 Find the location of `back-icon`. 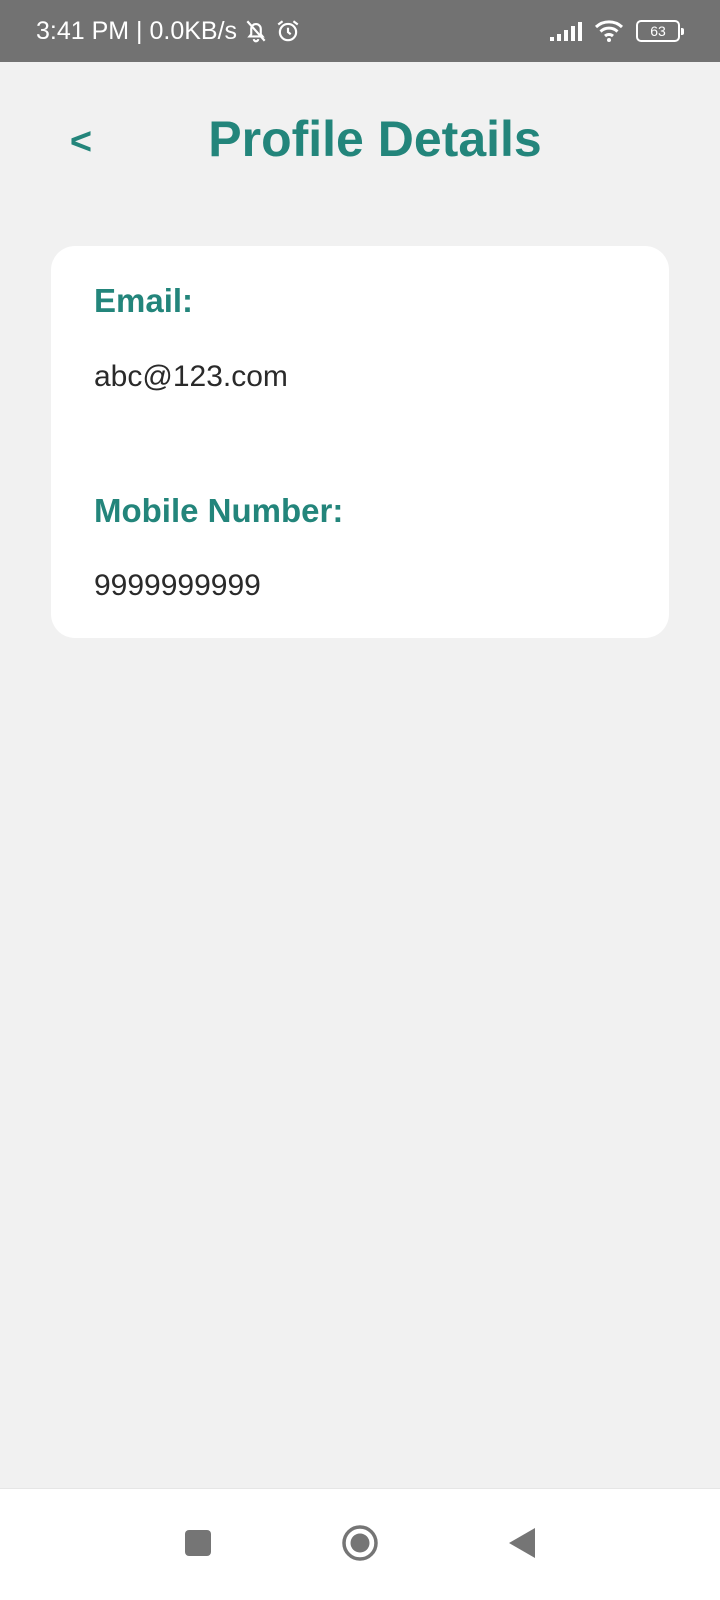

back-icon is located at coordinates (522, 1545).